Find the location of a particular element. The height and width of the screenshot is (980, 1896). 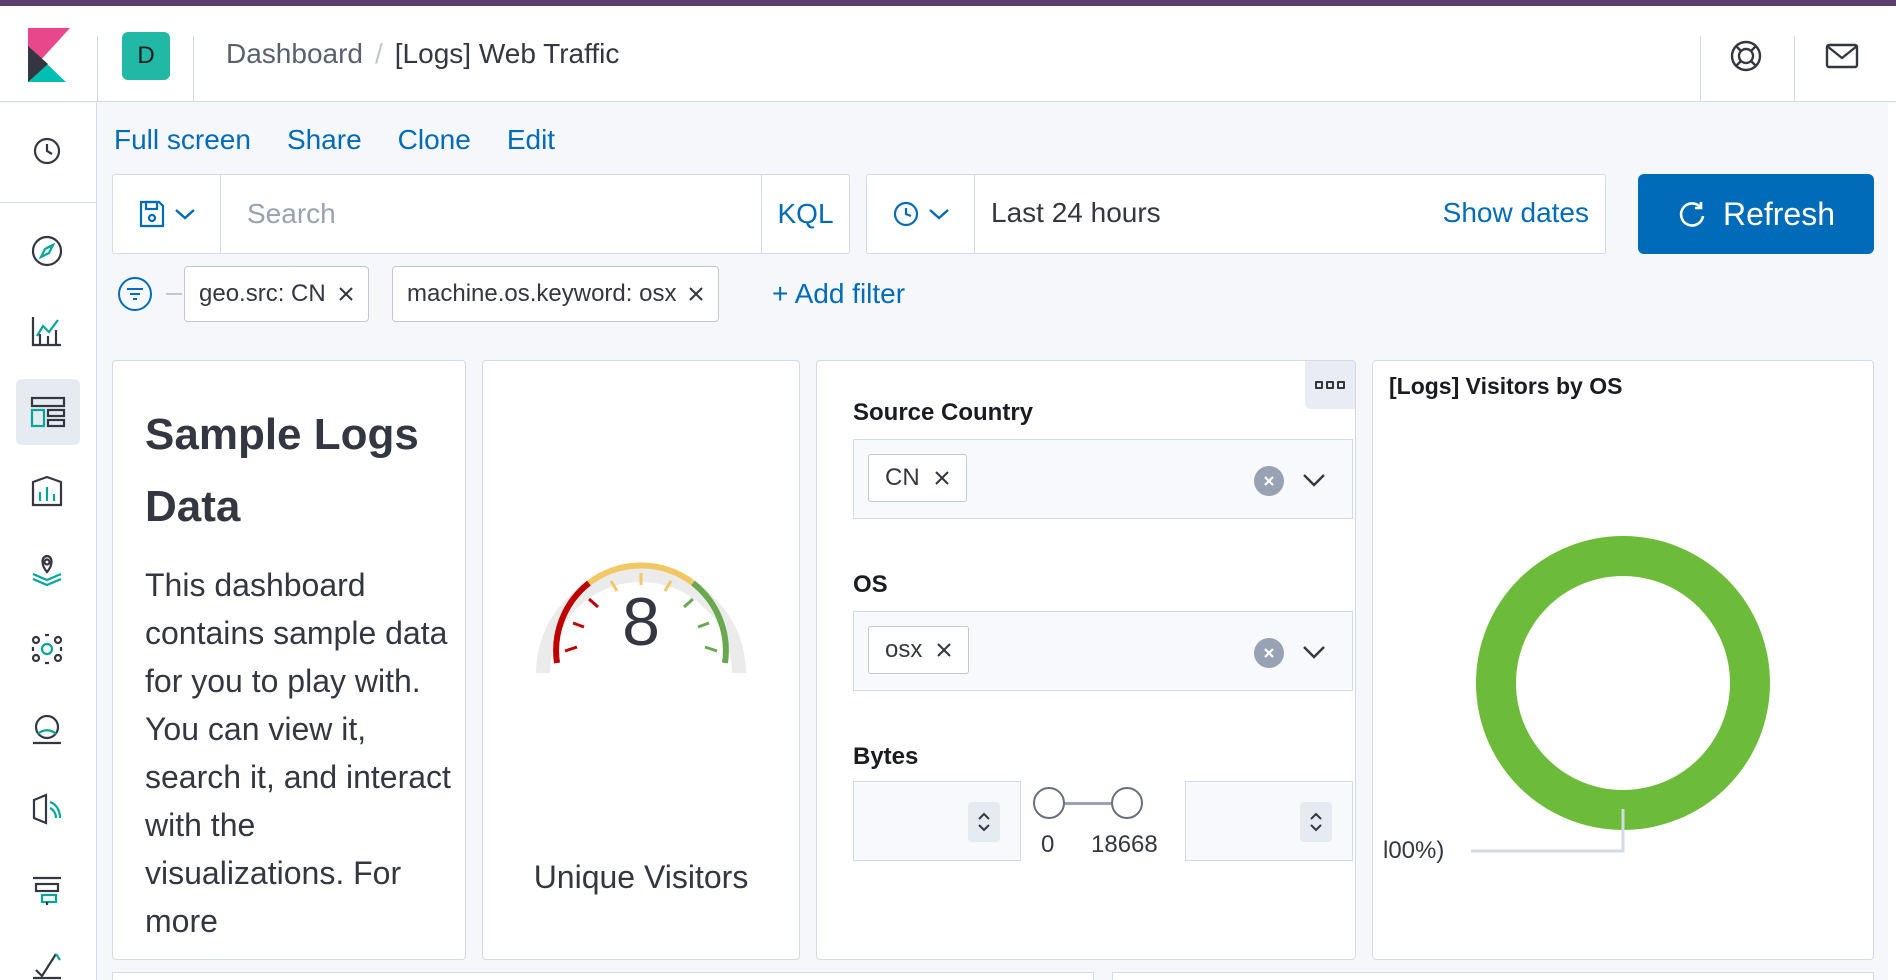

share-link: Share is located at coordinates (324, 140).